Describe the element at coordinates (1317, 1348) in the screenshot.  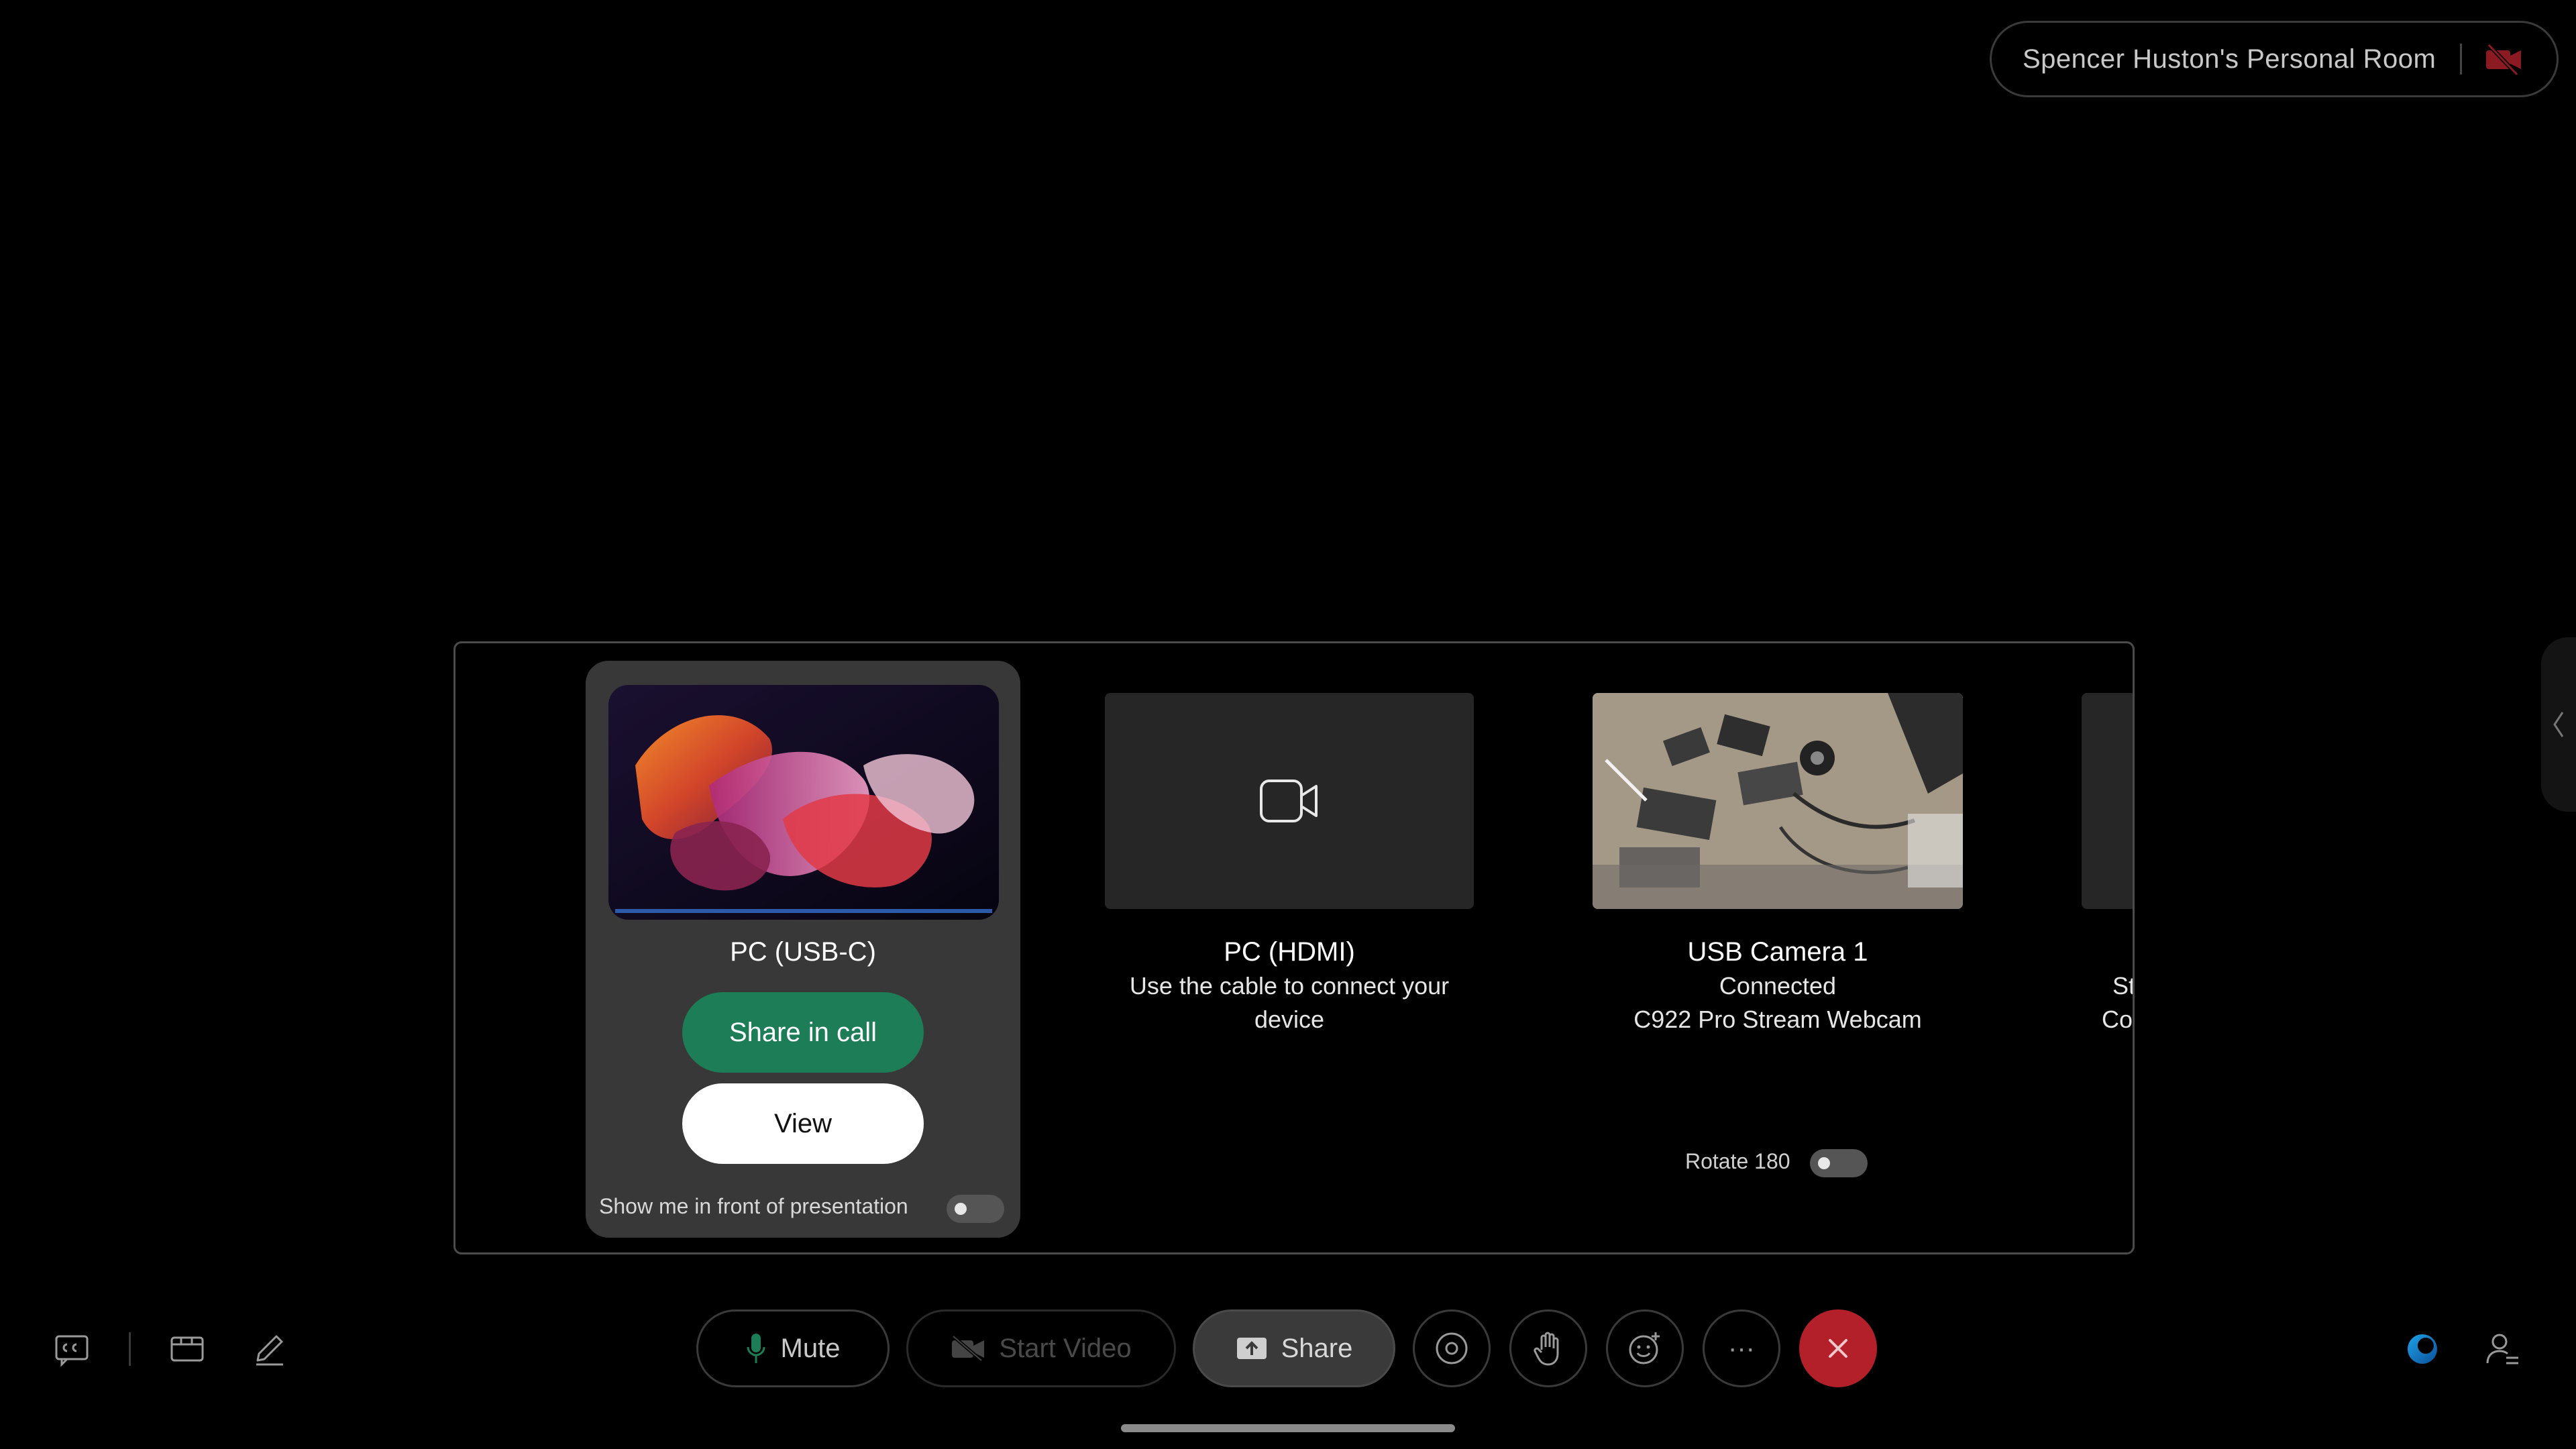
I see `share-label: Share` at that location.